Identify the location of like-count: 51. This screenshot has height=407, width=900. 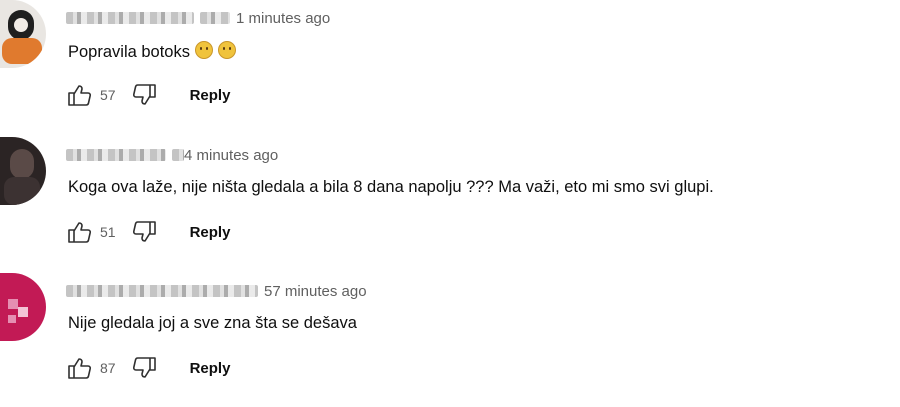
(108, 232).